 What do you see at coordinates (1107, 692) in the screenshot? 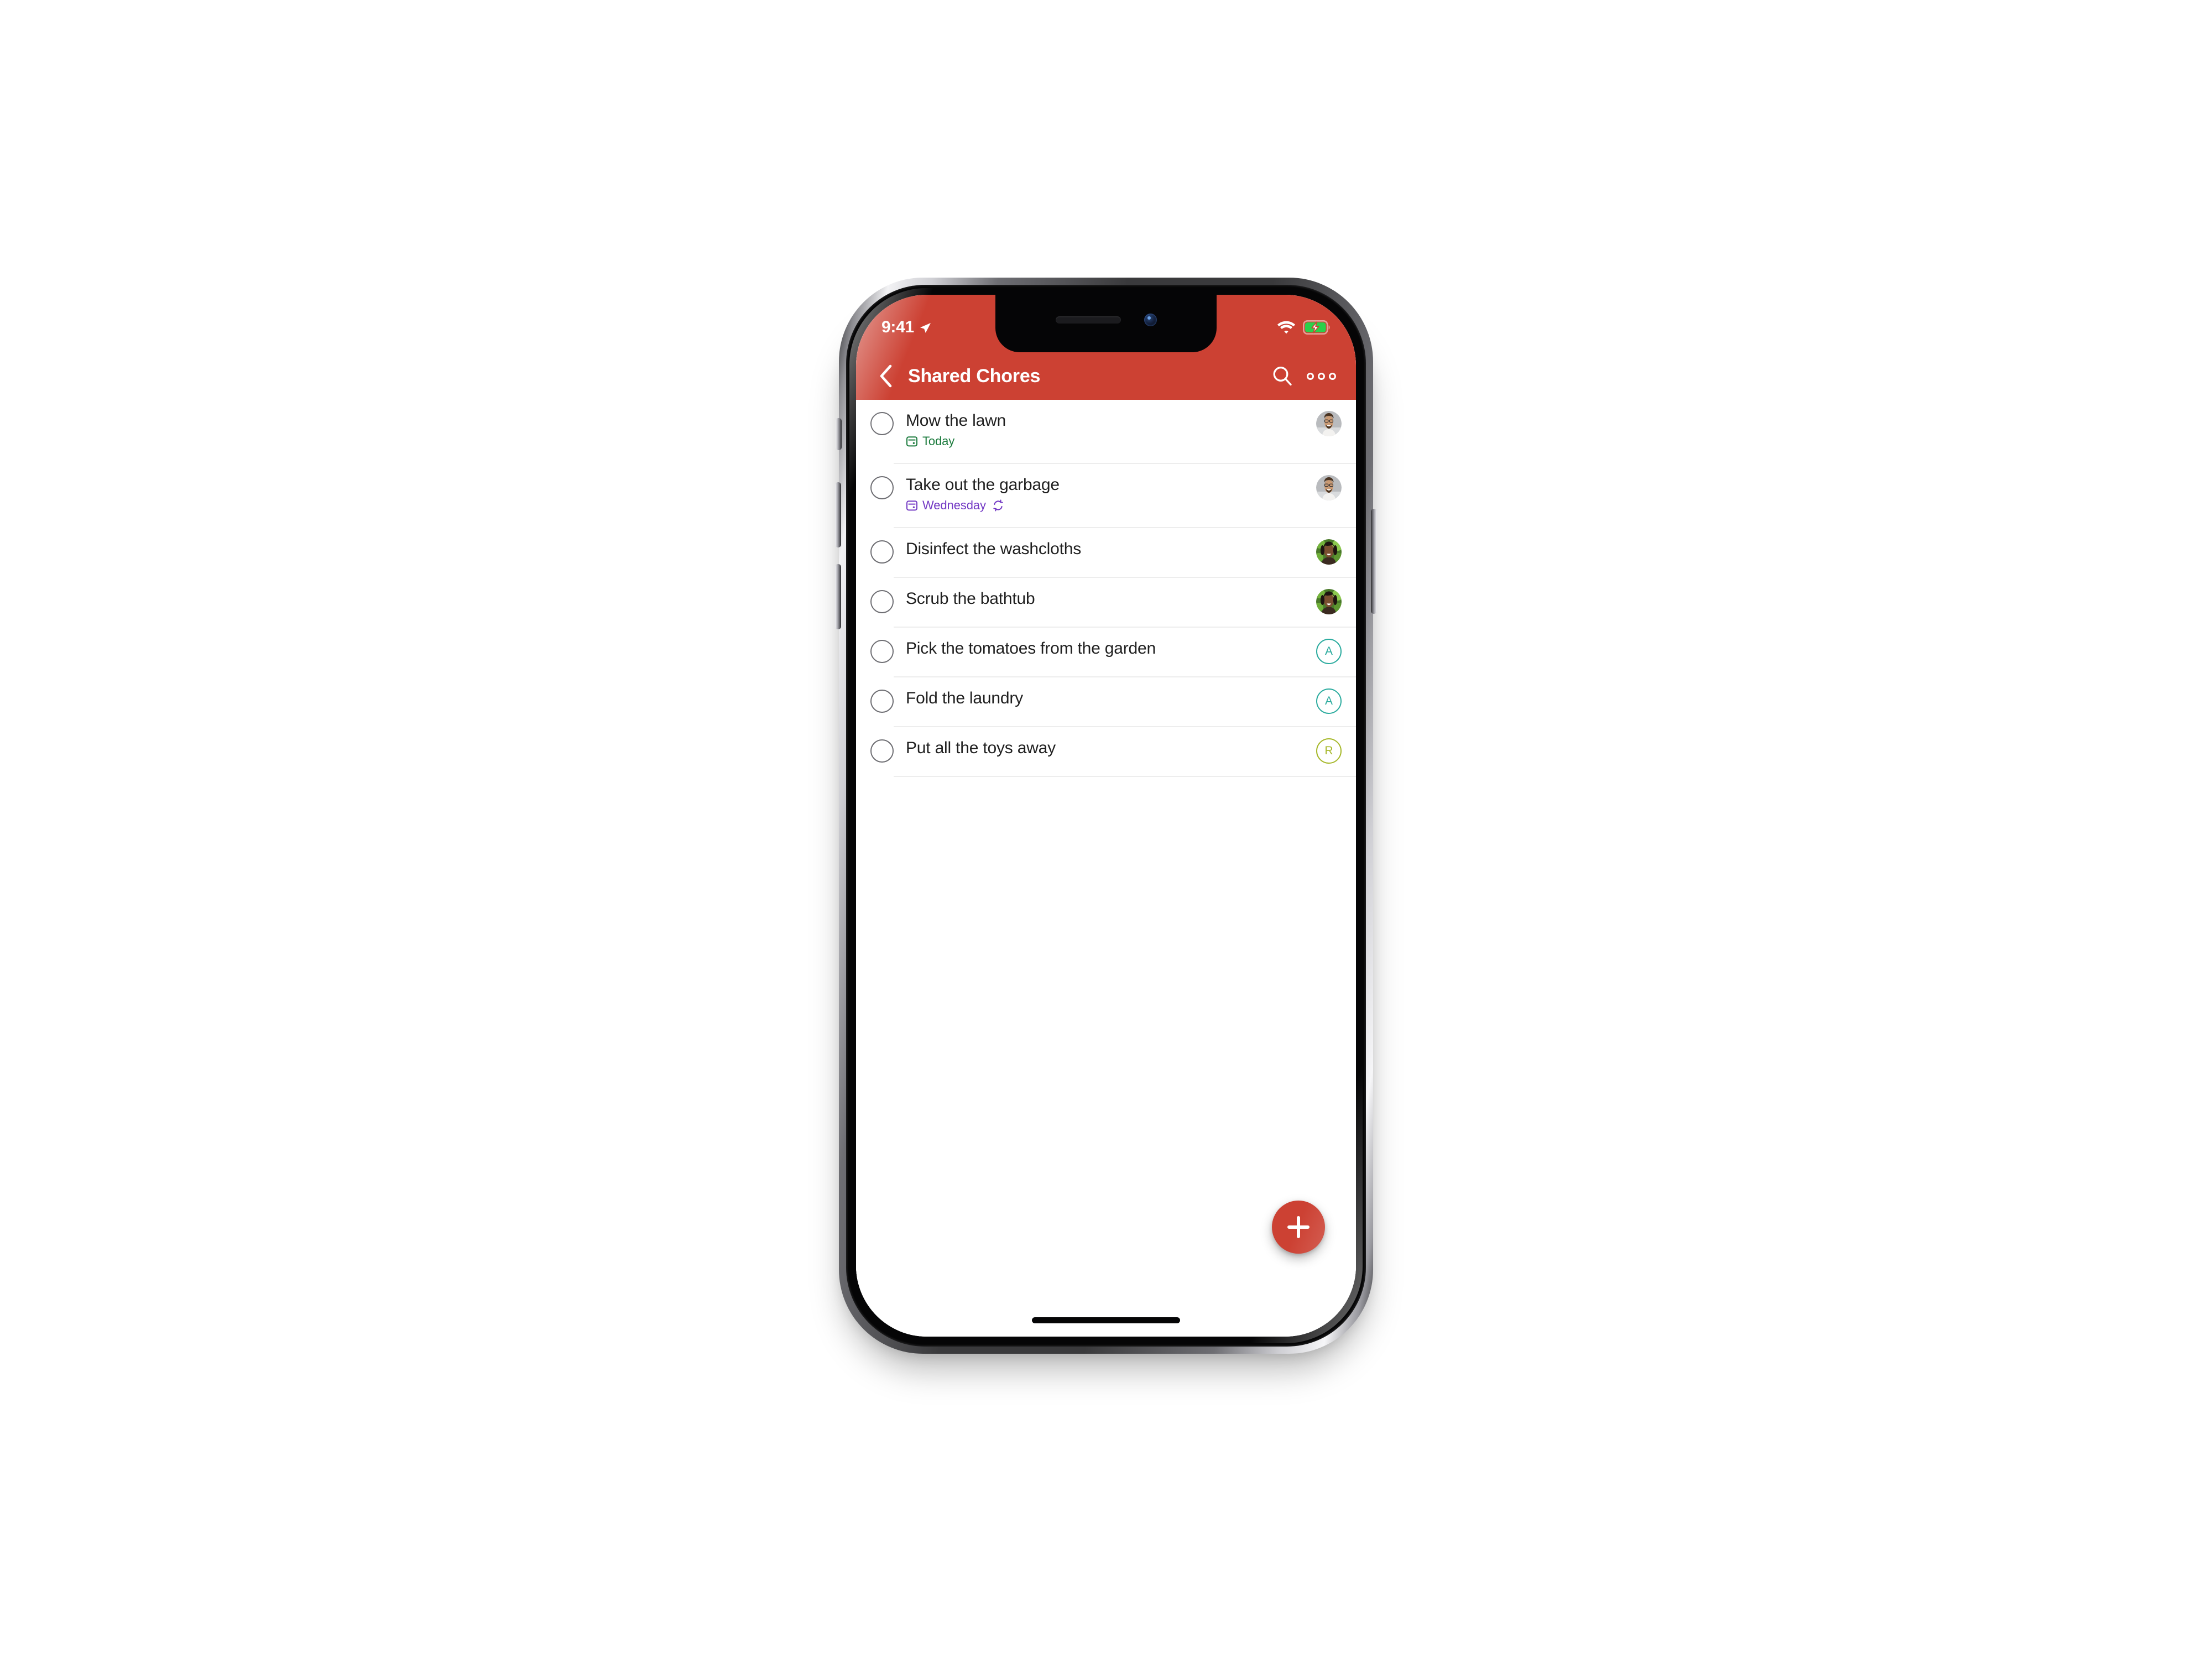
I see `task-content: Fold the laundry` at bounding box center [1107, 692].